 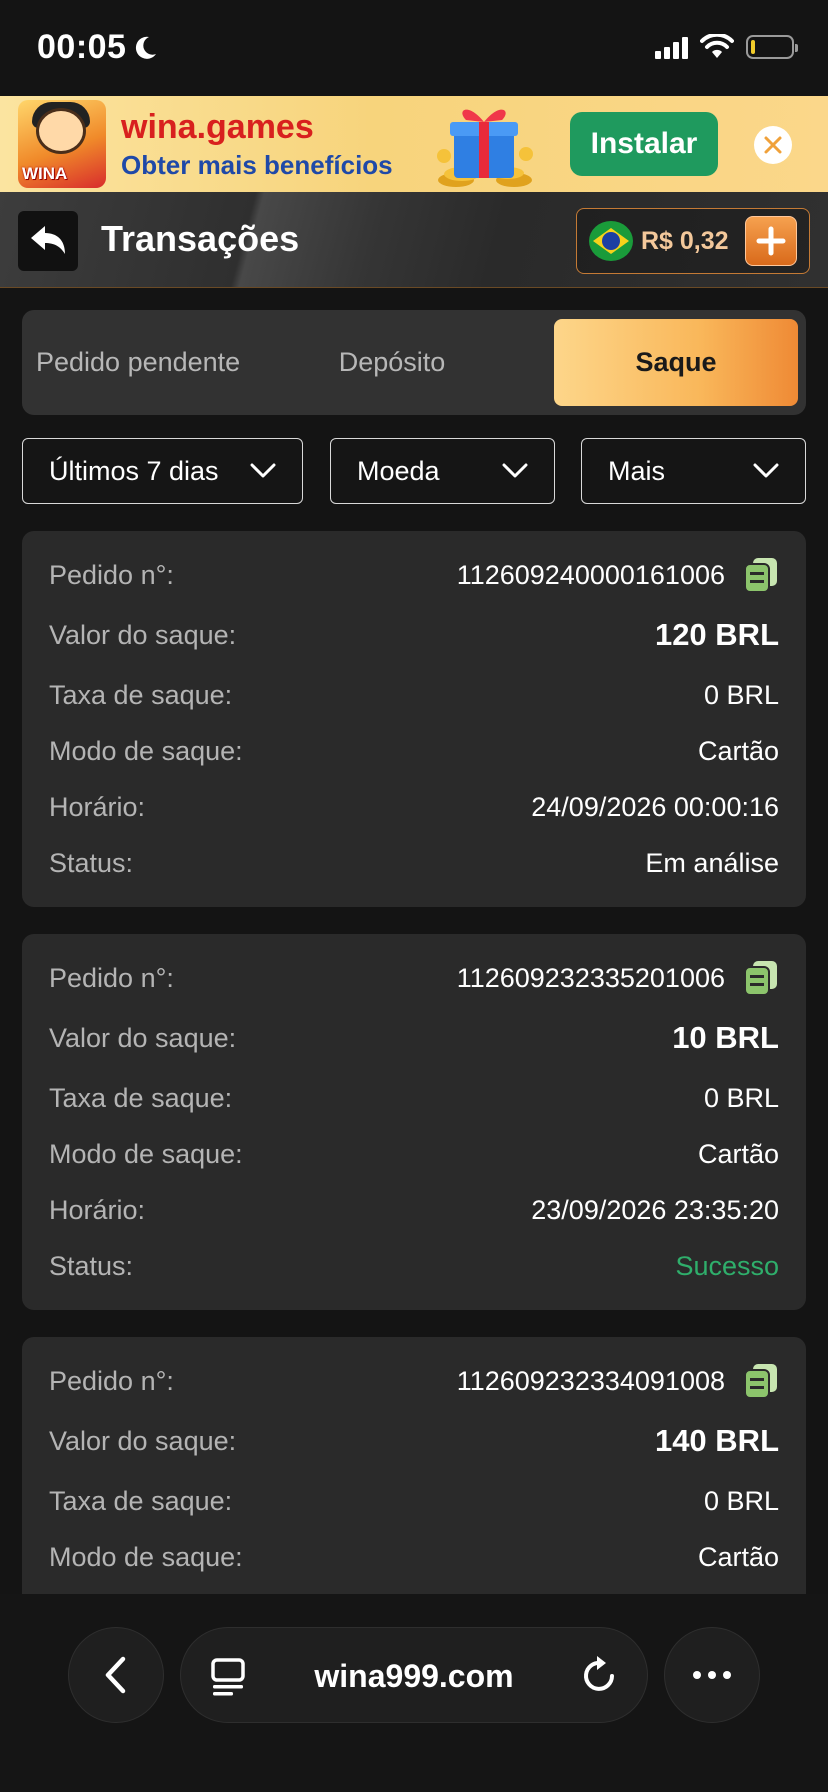 I want to click on transaction-tabs: Pedido pendente Depósito Saque, so click(x=414, y=362).